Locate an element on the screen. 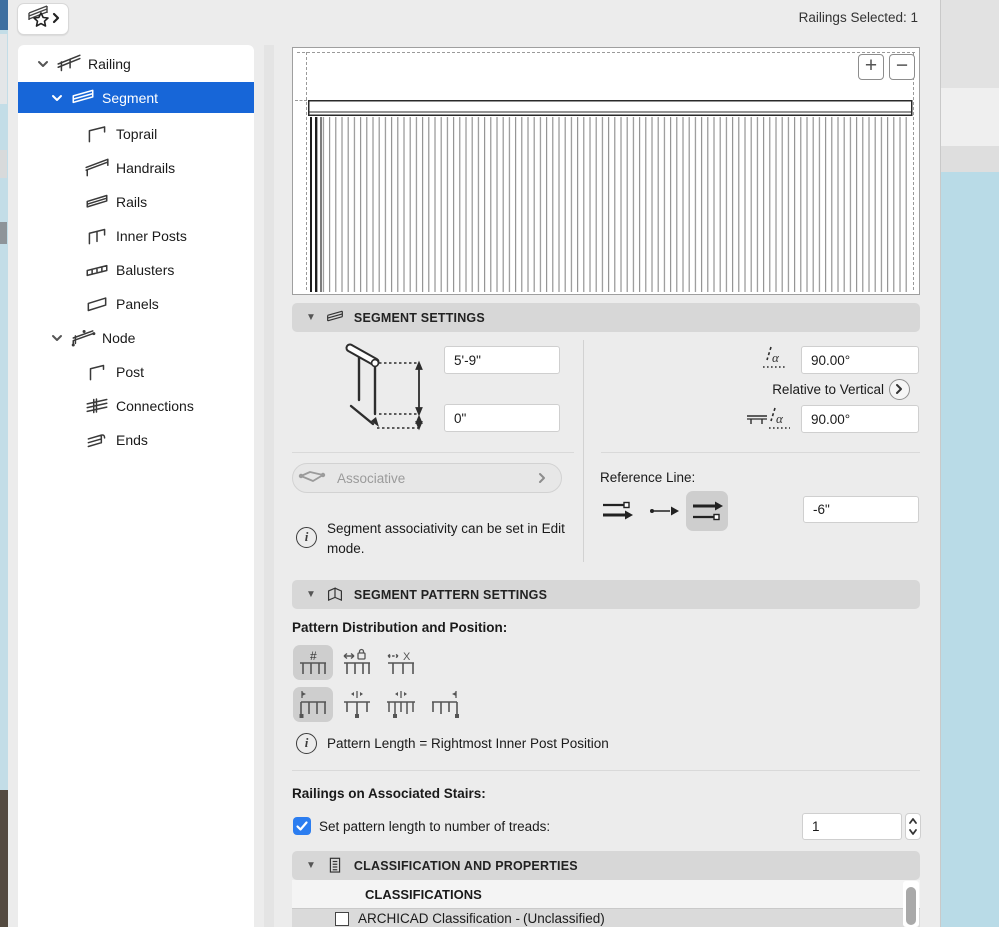 The height and width of the screenshot is (927, 999). sidebar-item-balusters: Balusters is located at coordinates (136, 269).